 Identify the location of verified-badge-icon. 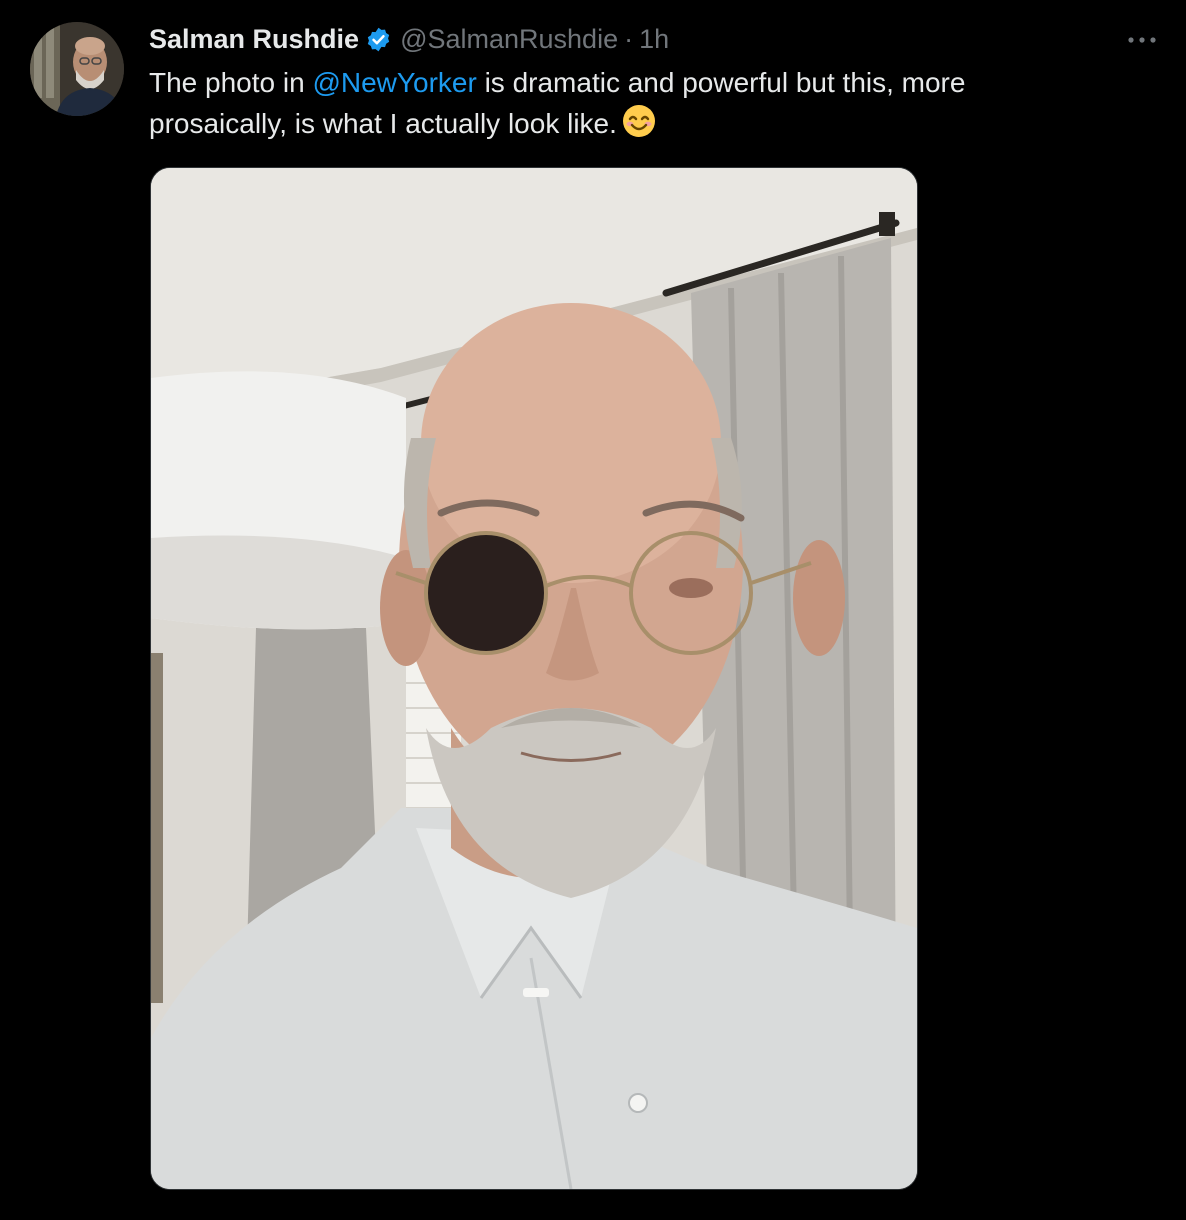
(378, 39).